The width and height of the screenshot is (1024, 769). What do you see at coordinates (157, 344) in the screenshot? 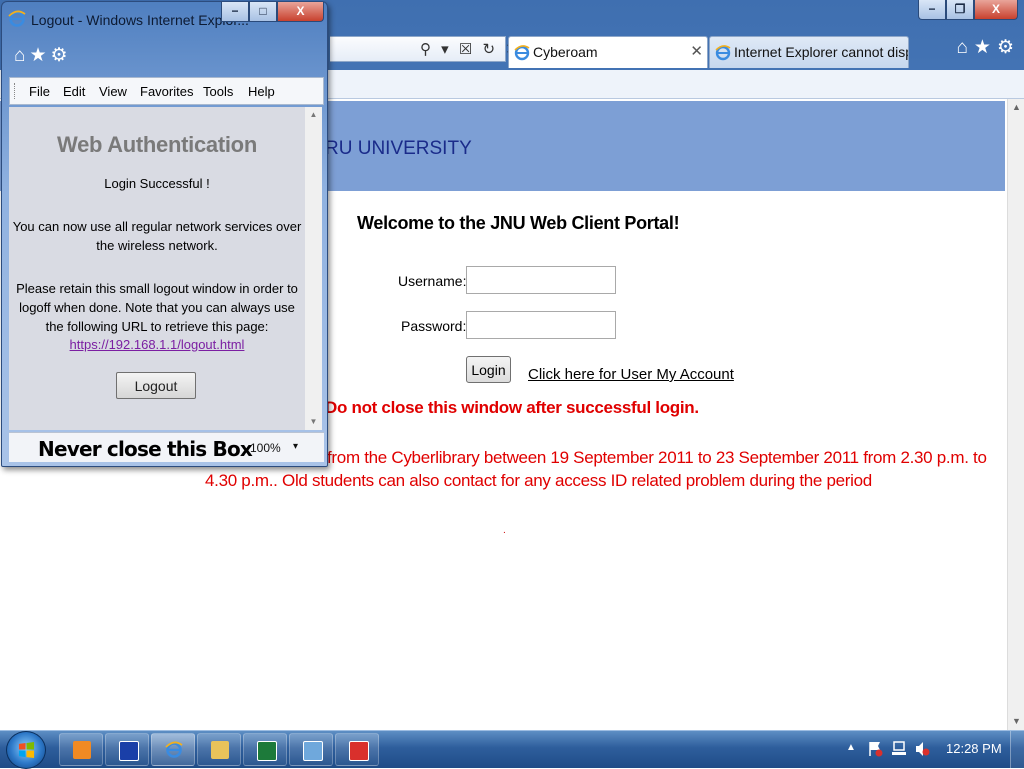
I see `logout-url-link: https://192.168.1.1/logout.html` at bounding box center [157, 344].